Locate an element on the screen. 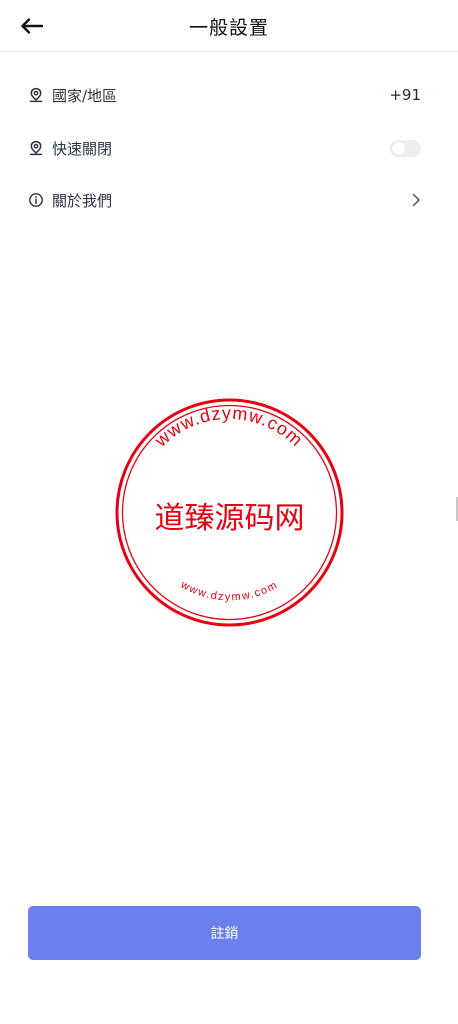 The width and height of the screenshot is (458, 1024). info-circle-icon is located at coordinates (37, 200).